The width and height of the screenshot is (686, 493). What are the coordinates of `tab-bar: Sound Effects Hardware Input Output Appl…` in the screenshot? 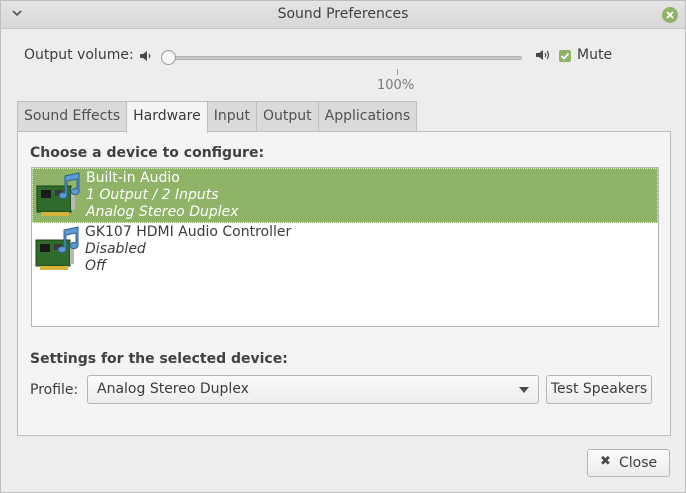 It's located at (217, 117).